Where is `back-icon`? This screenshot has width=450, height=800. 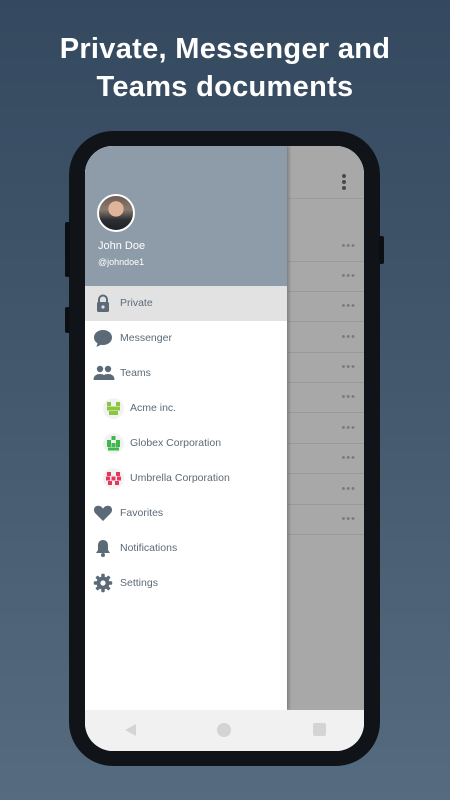
back-icon is located at coordinates (130, 730).